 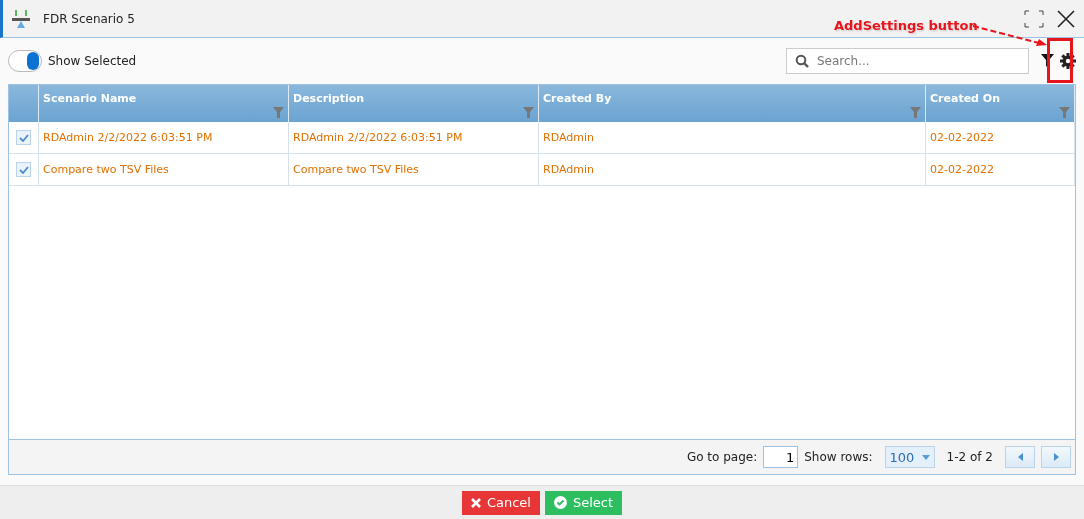 I want to click on next-page-button, so click(x=1056, y=457).